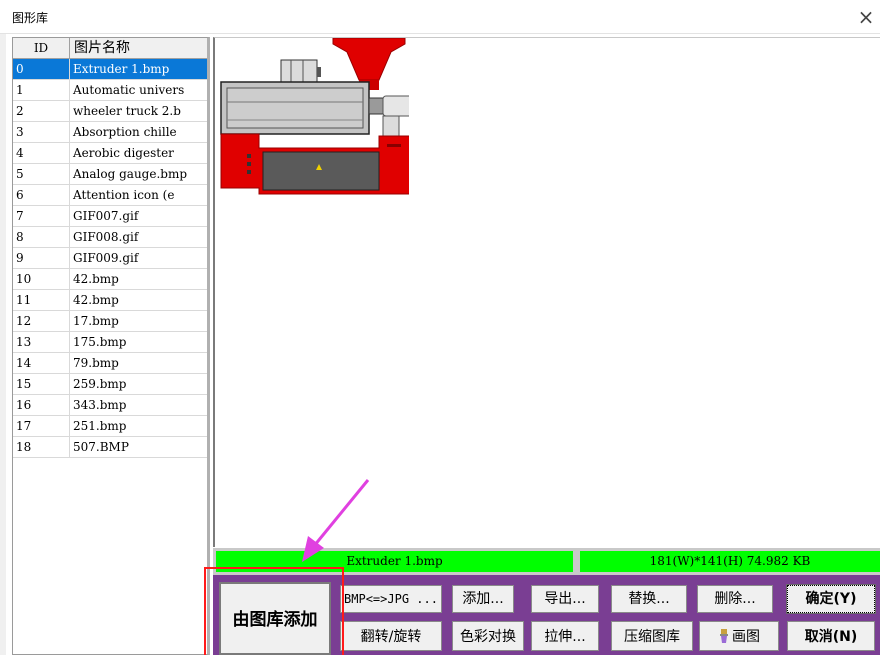 The image size is (880, 655). I want to click on list-item-id: 0, so click(41, 69).